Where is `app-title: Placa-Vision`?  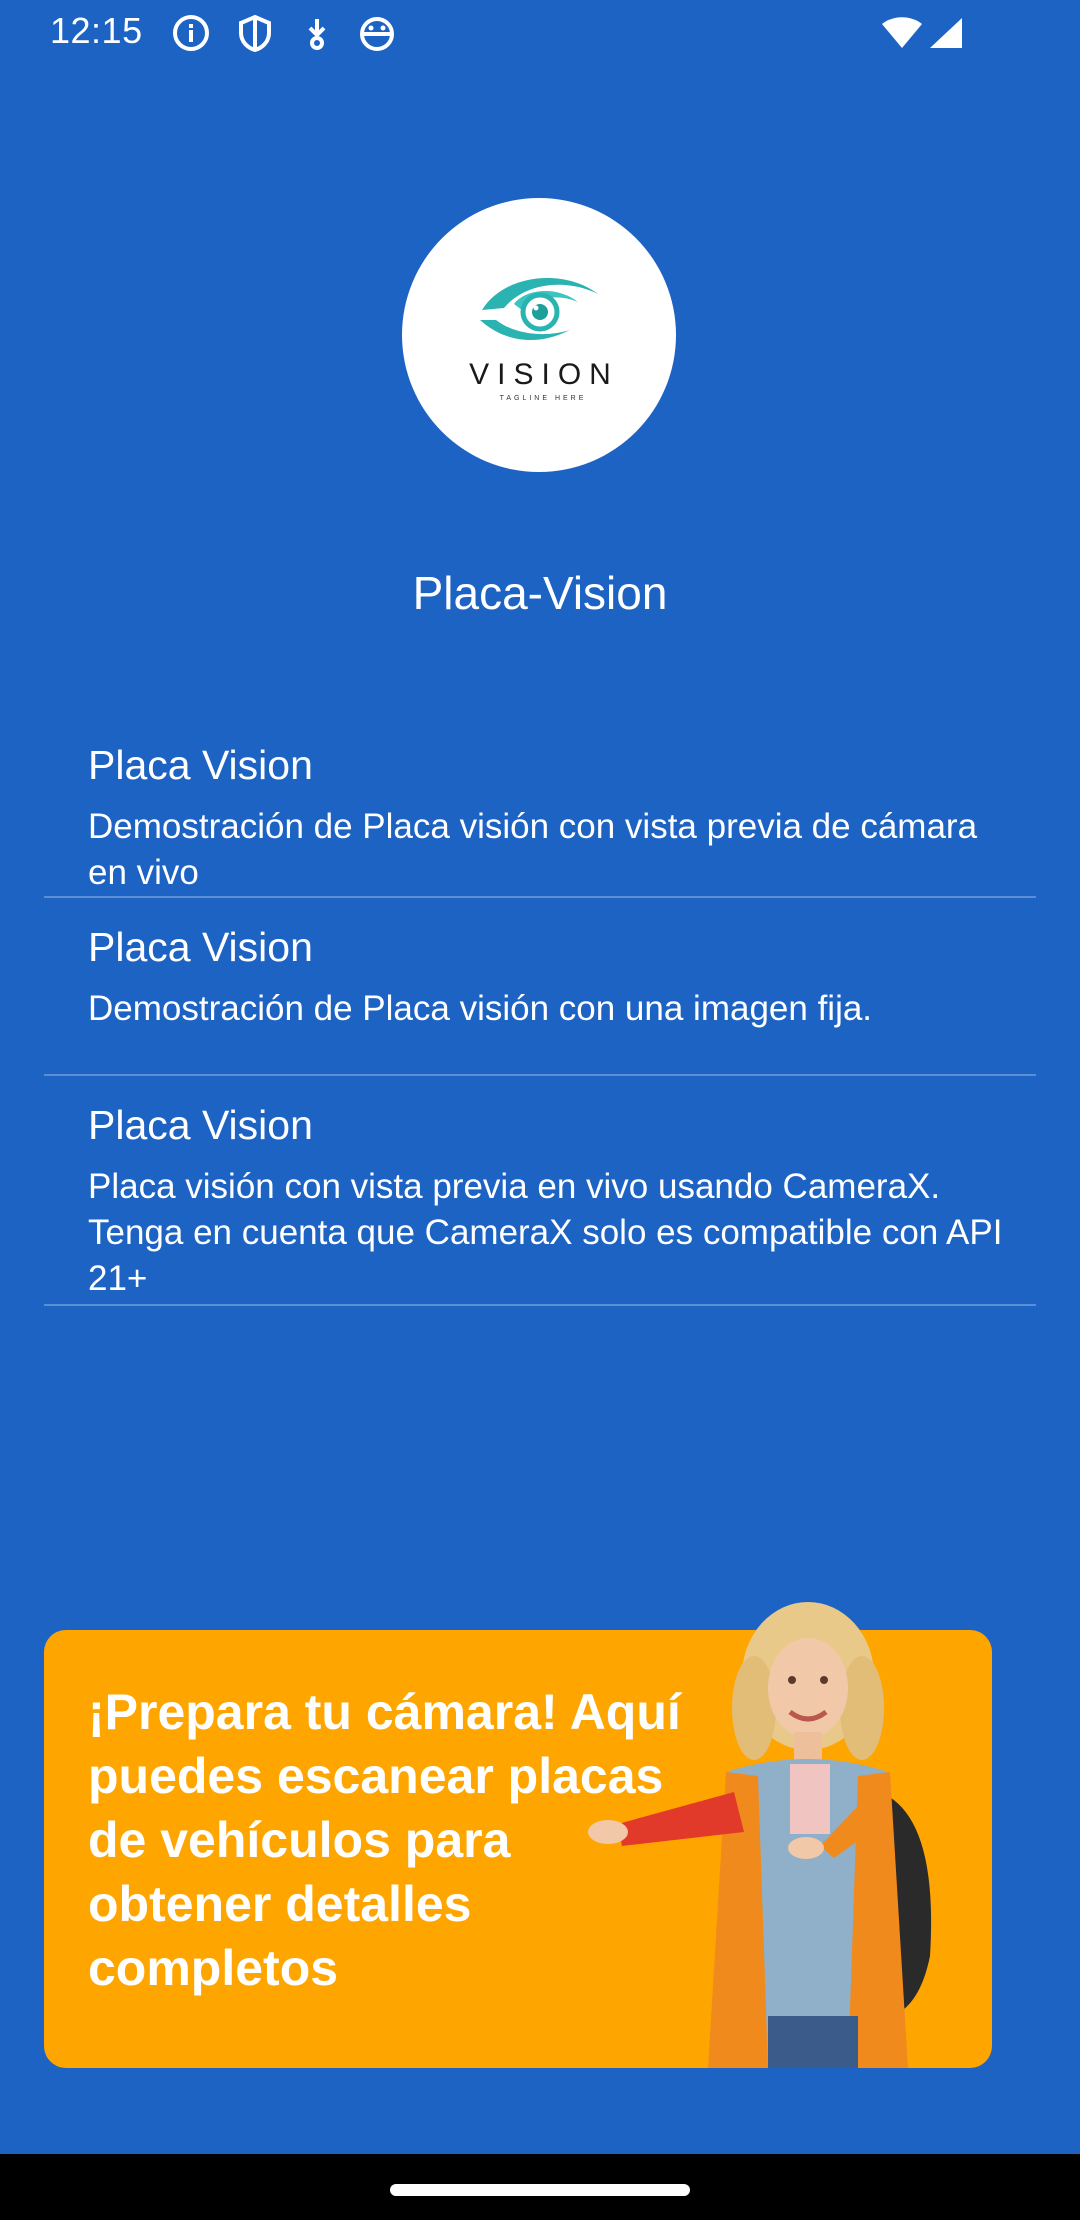
app-title: Placa-Vision is located at coordinates (540, 593).